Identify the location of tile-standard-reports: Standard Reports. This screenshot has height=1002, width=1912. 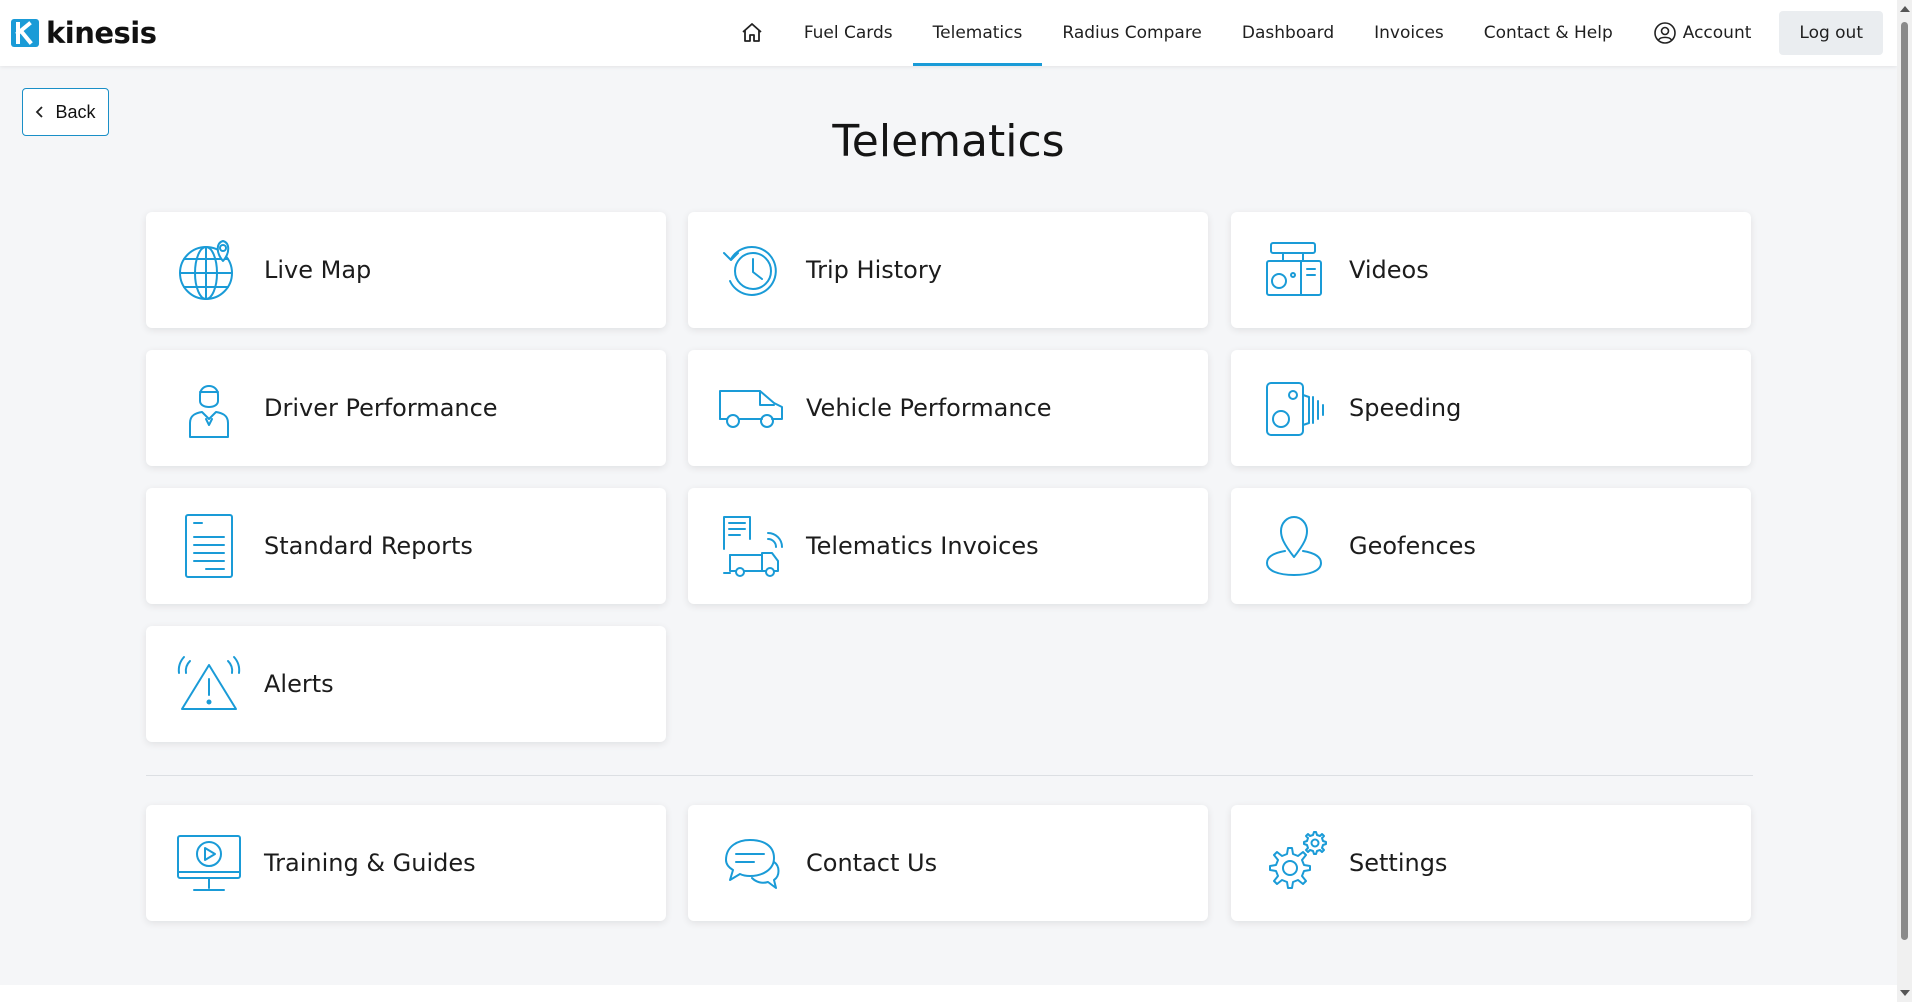
(406, 546).